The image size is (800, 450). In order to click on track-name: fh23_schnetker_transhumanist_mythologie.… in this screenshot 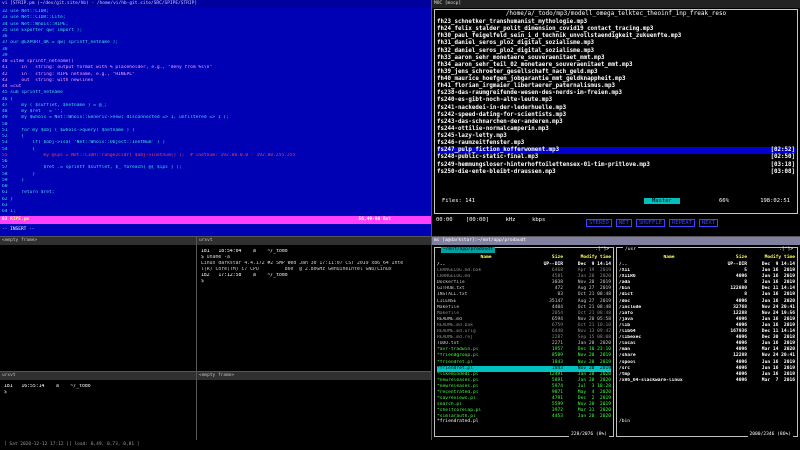, I will do `click(512, 22)`.